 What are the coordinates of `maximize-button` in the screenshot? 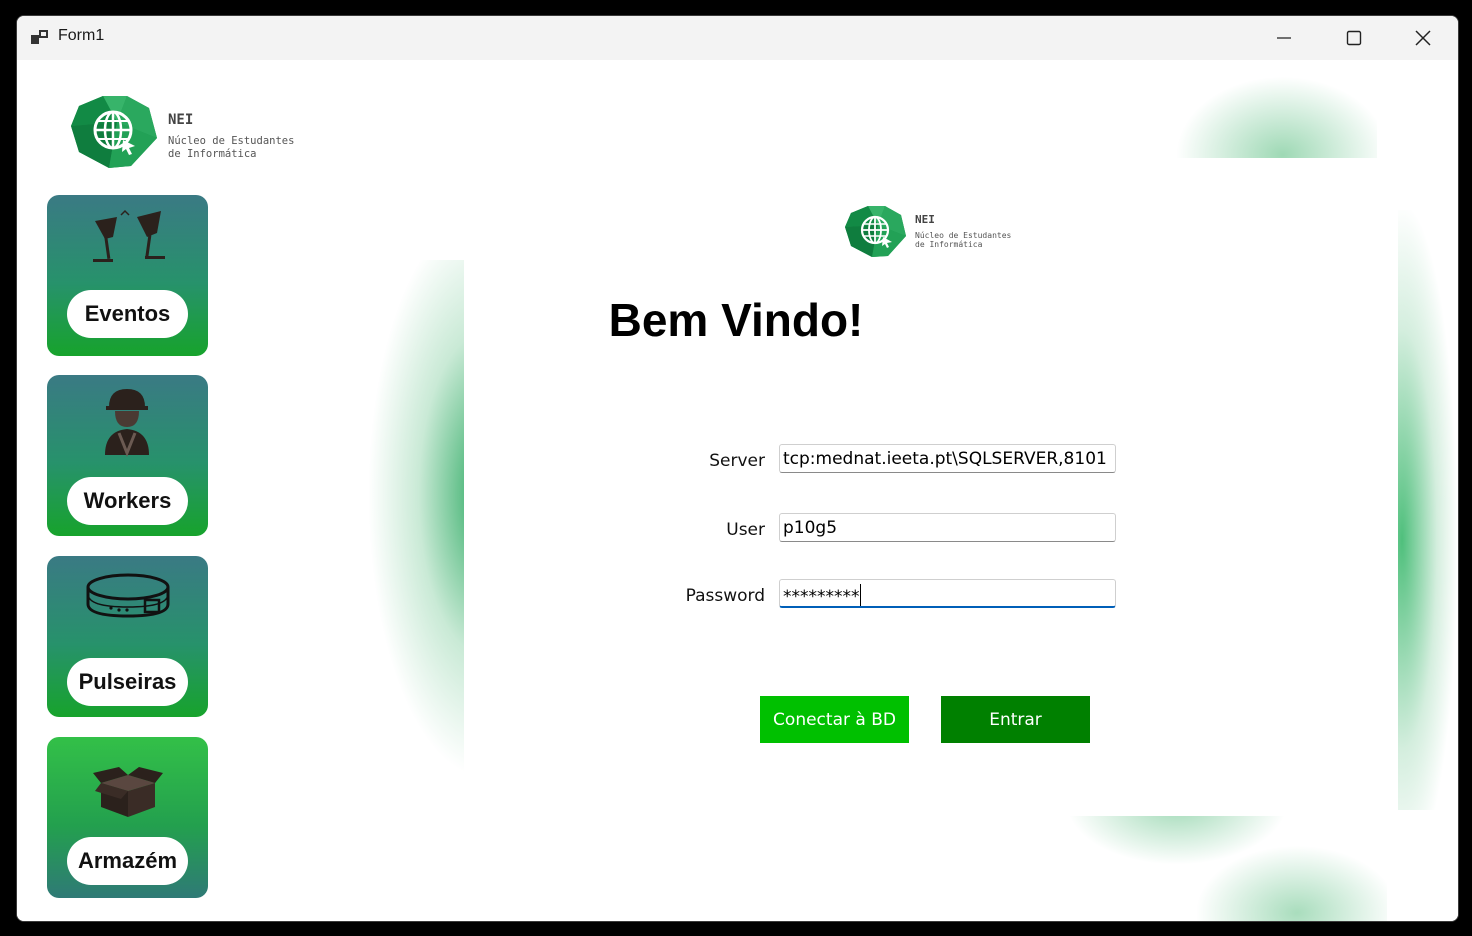 It's located at (1354, 38).